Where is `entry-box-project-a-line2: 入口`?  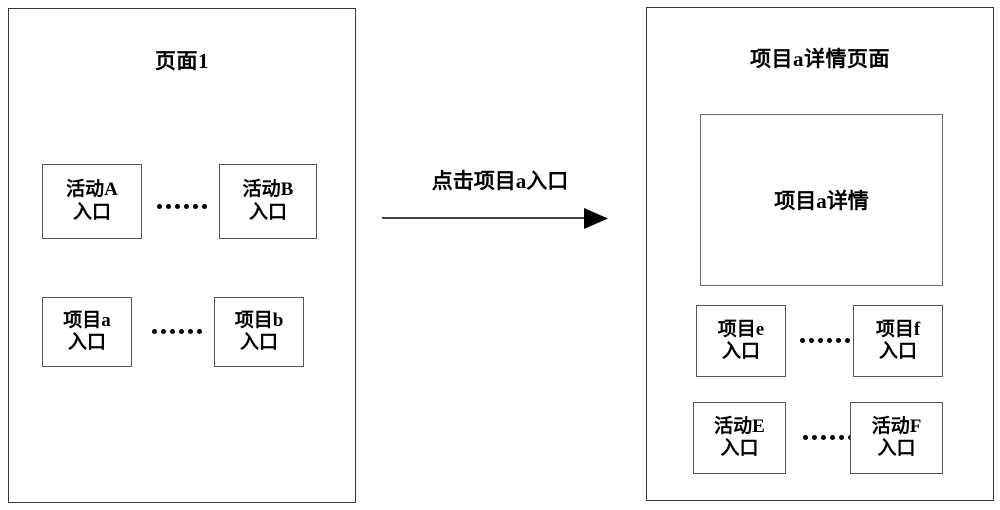
entry-box-project-a-line2: 入口 is located at coordinates (86, 342).